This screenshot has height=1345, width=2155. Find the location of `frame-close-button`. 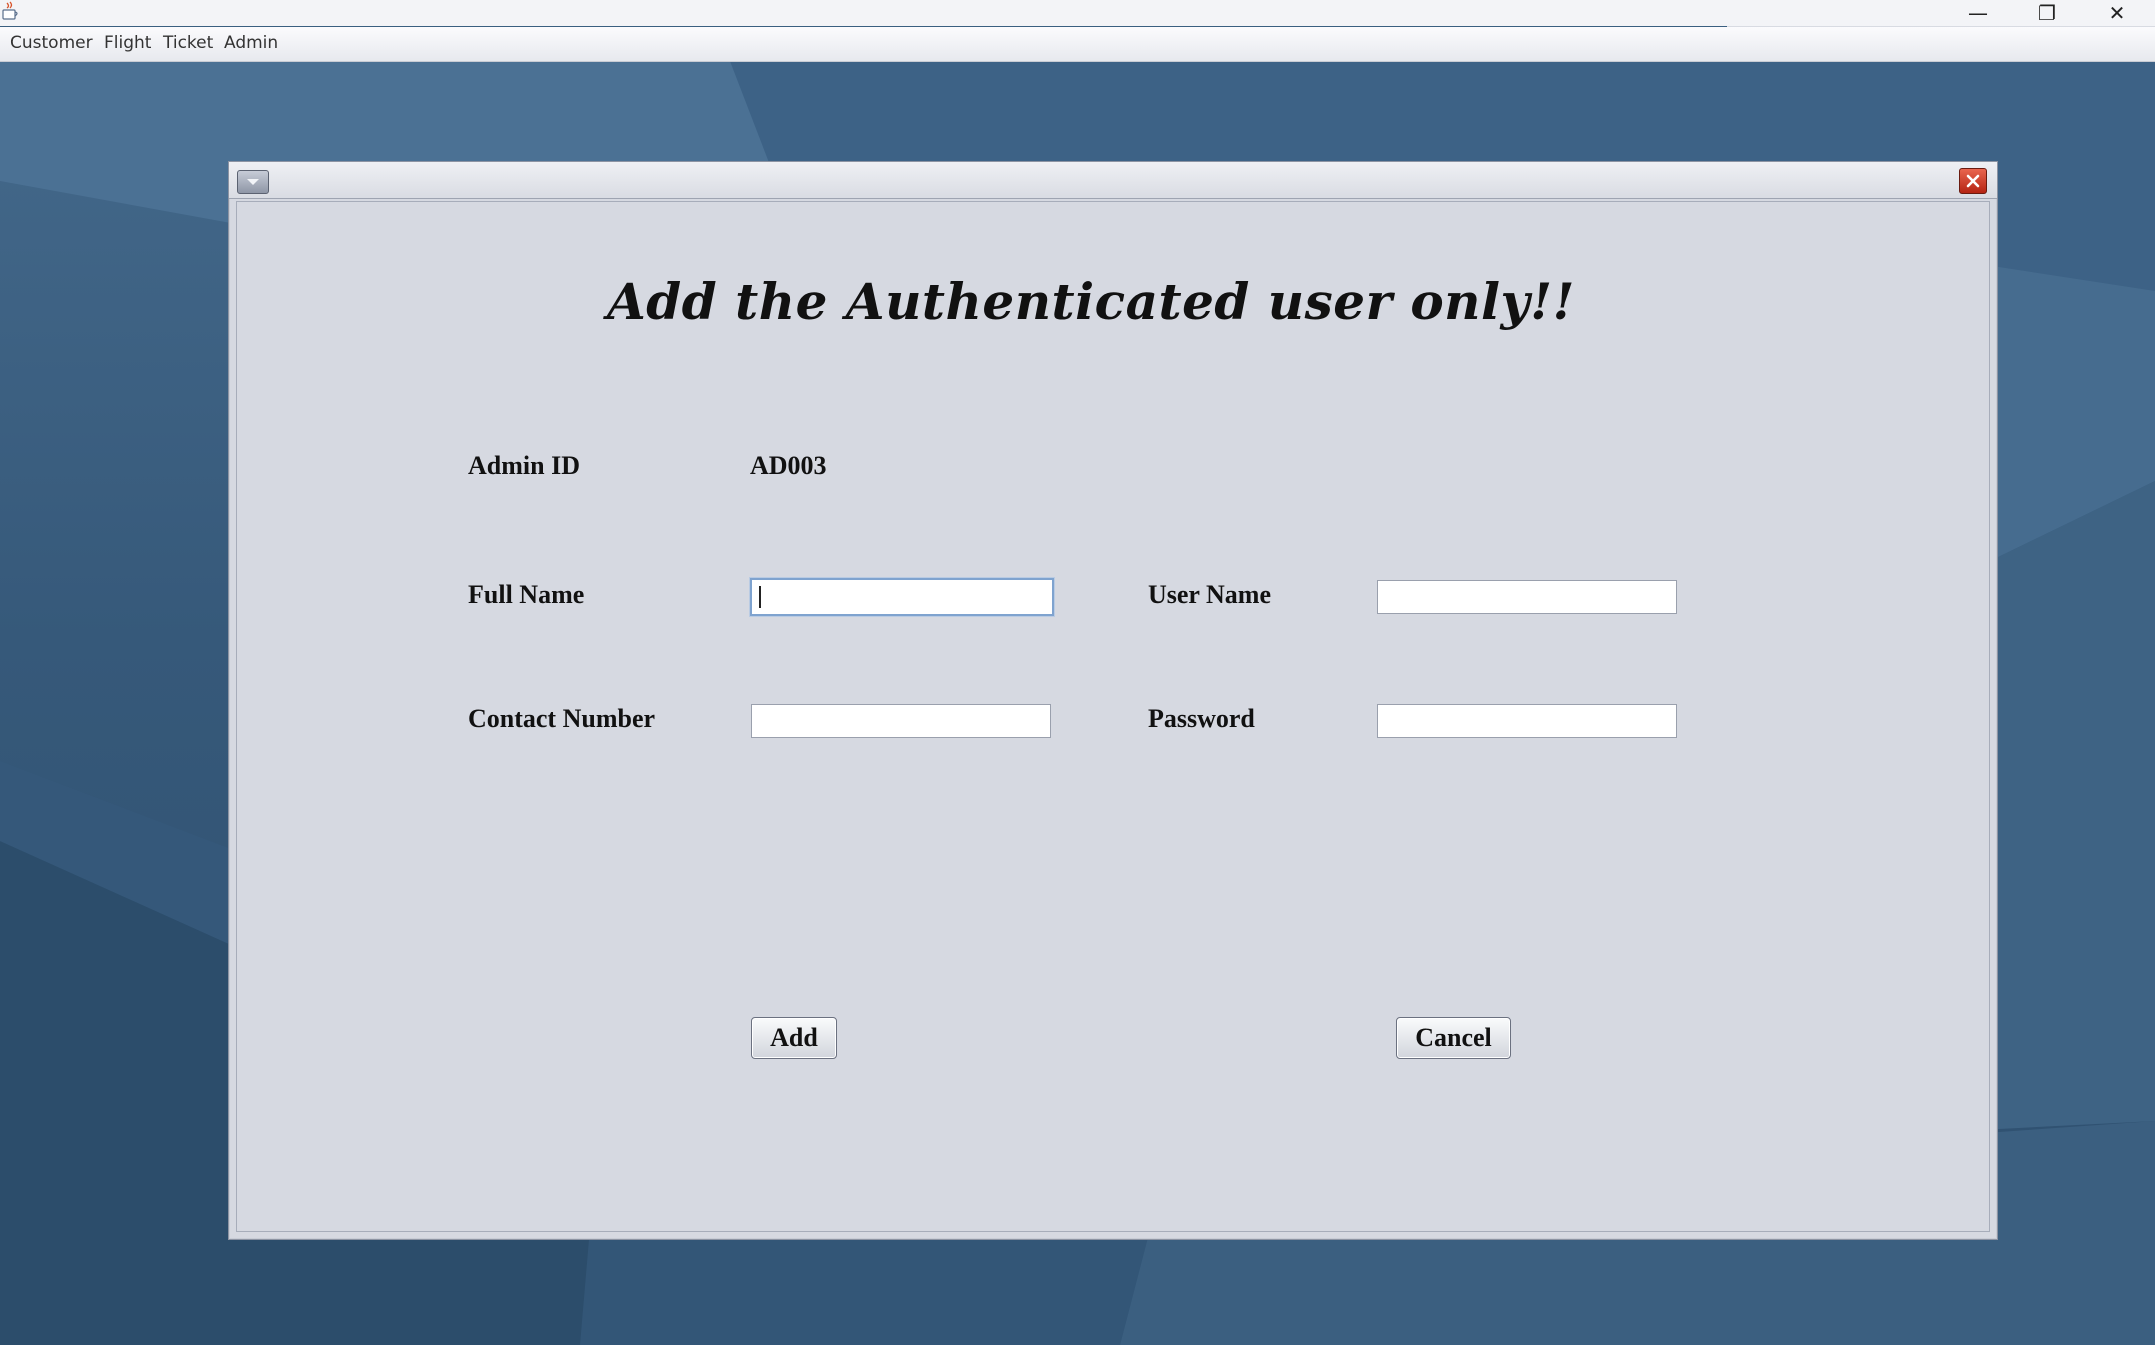

frame-close-button is located at coordinates (1973, 181).